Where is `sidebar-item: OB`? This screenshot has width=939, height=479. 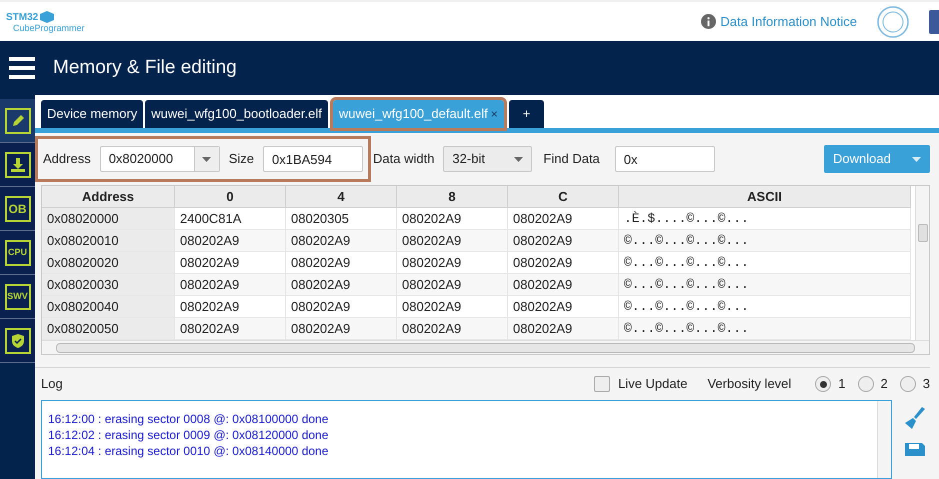
sidebar-item: OB is located at coordinates (17, 209).